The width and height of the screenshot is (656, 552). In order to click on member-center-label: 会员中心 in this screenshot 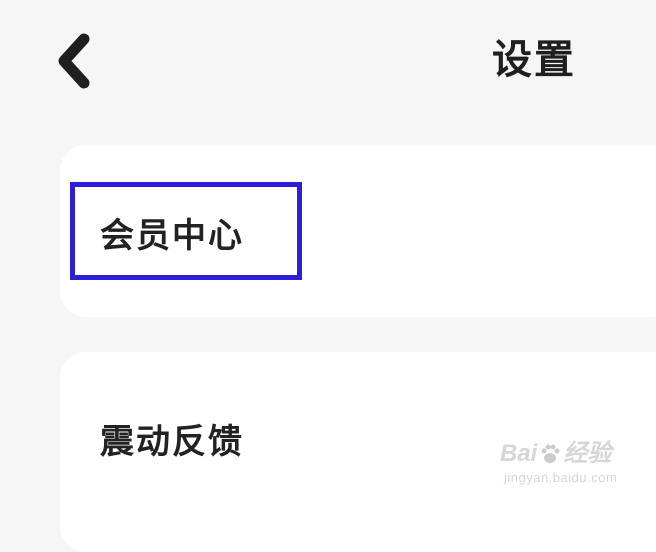, I will do `click(172, 236)`.